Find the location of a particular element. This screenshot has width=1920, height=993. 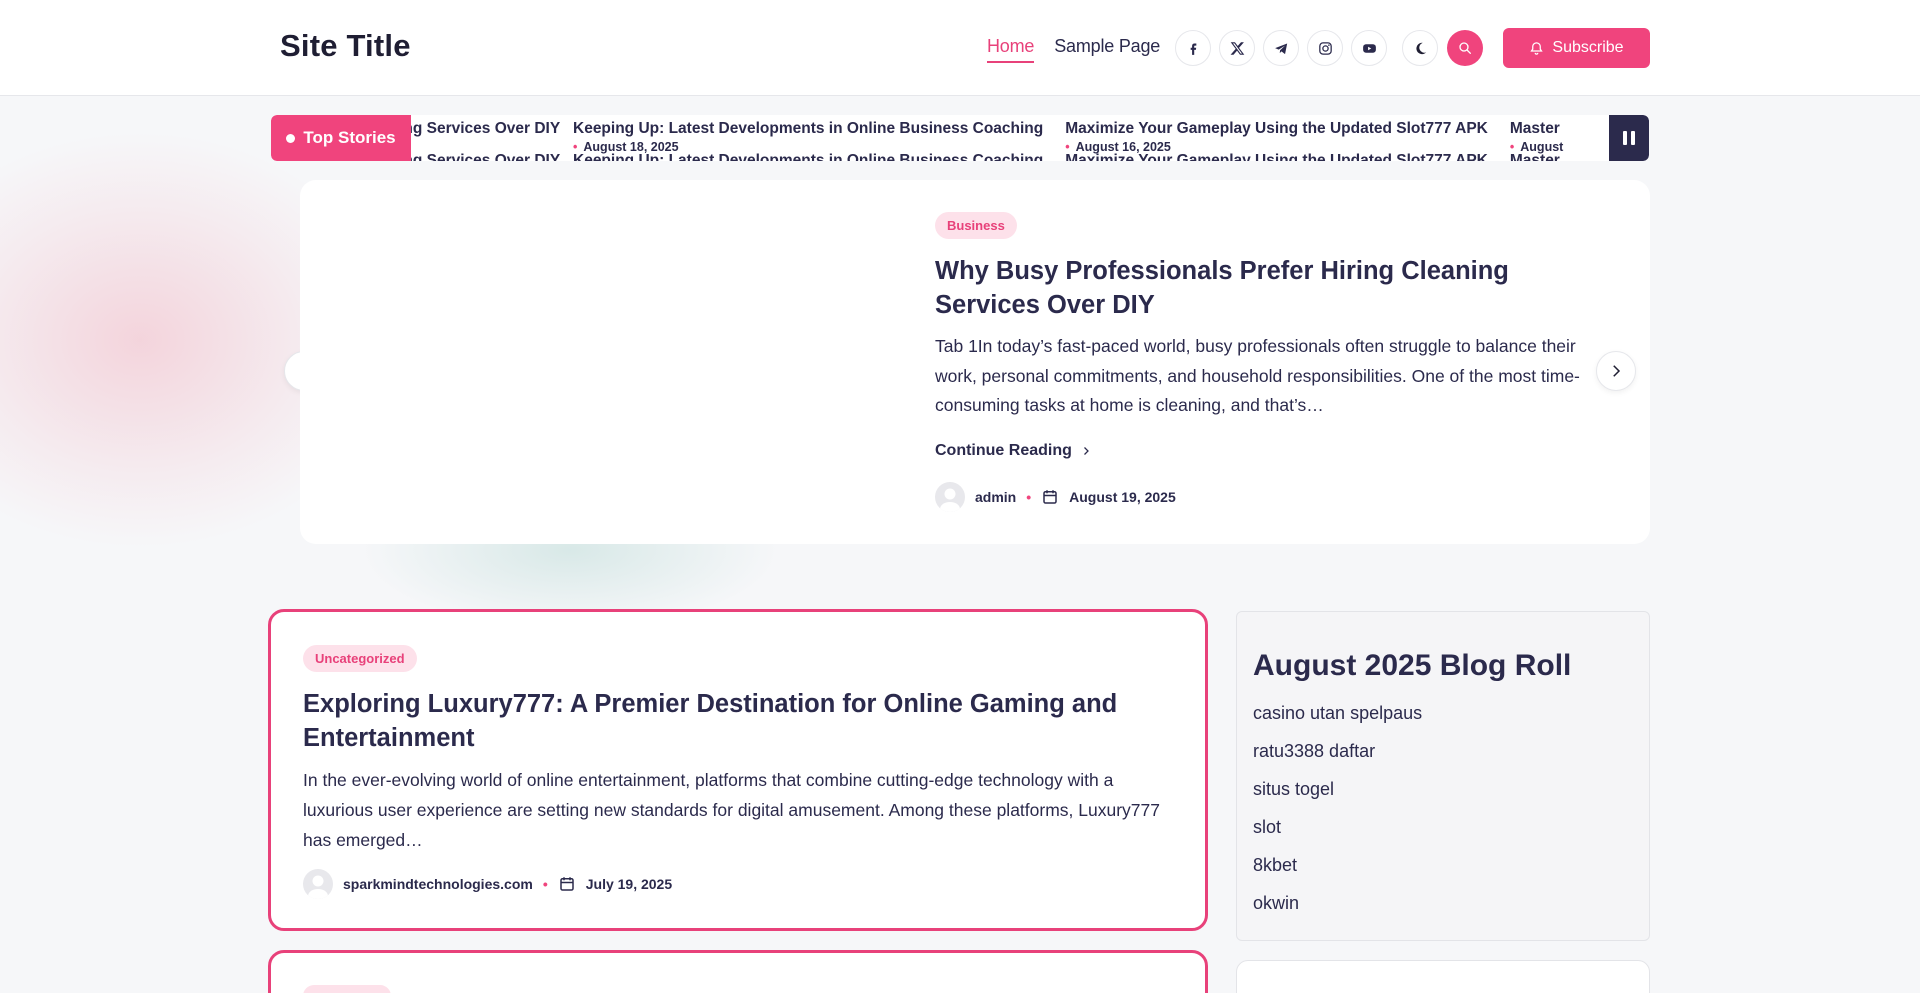

telegram-icon is located at coordinates (1281, 48).